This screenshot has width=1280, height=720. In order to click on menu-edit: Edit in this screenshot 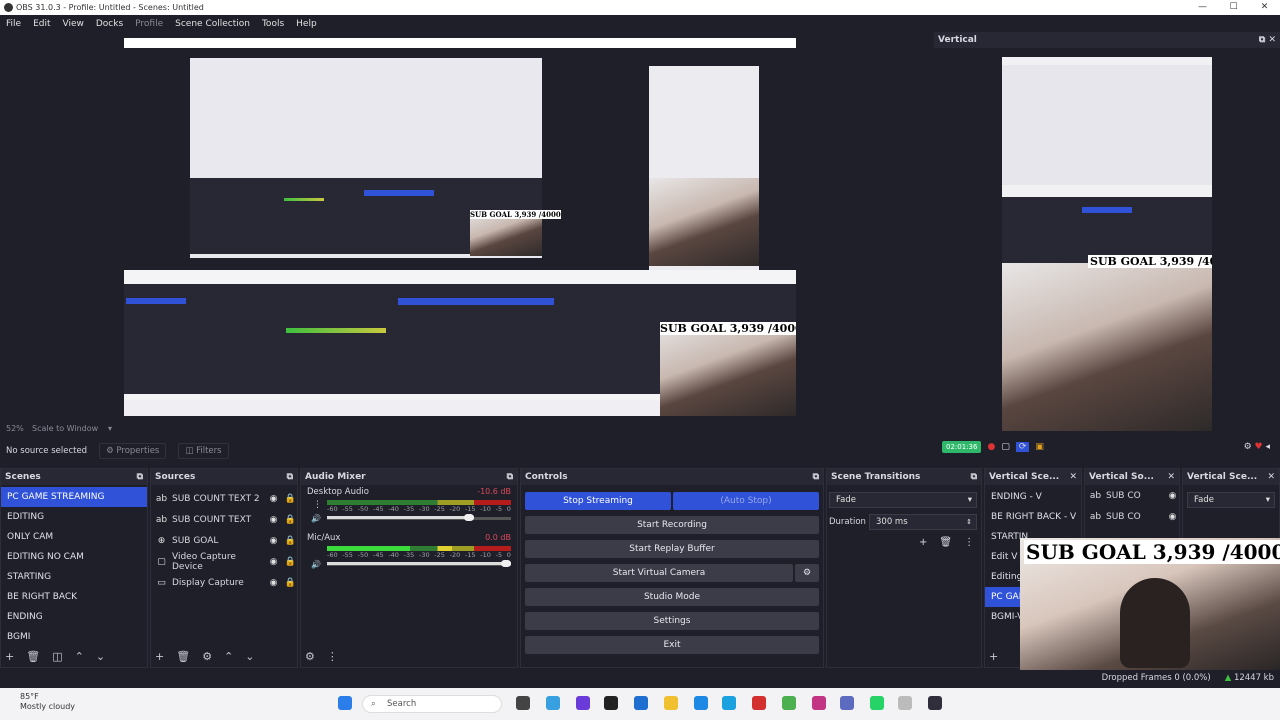, I will do `click(41, 24)`.